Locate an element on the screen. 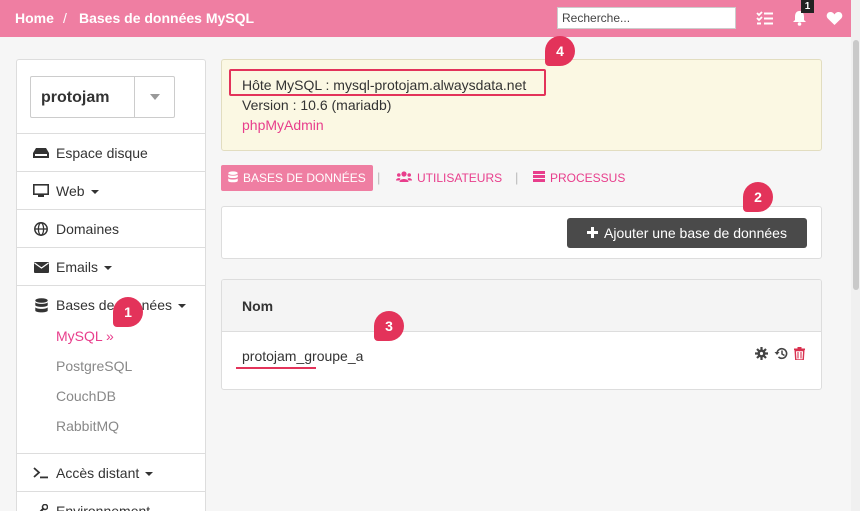  users-icon is located at coordinates (404, 178).